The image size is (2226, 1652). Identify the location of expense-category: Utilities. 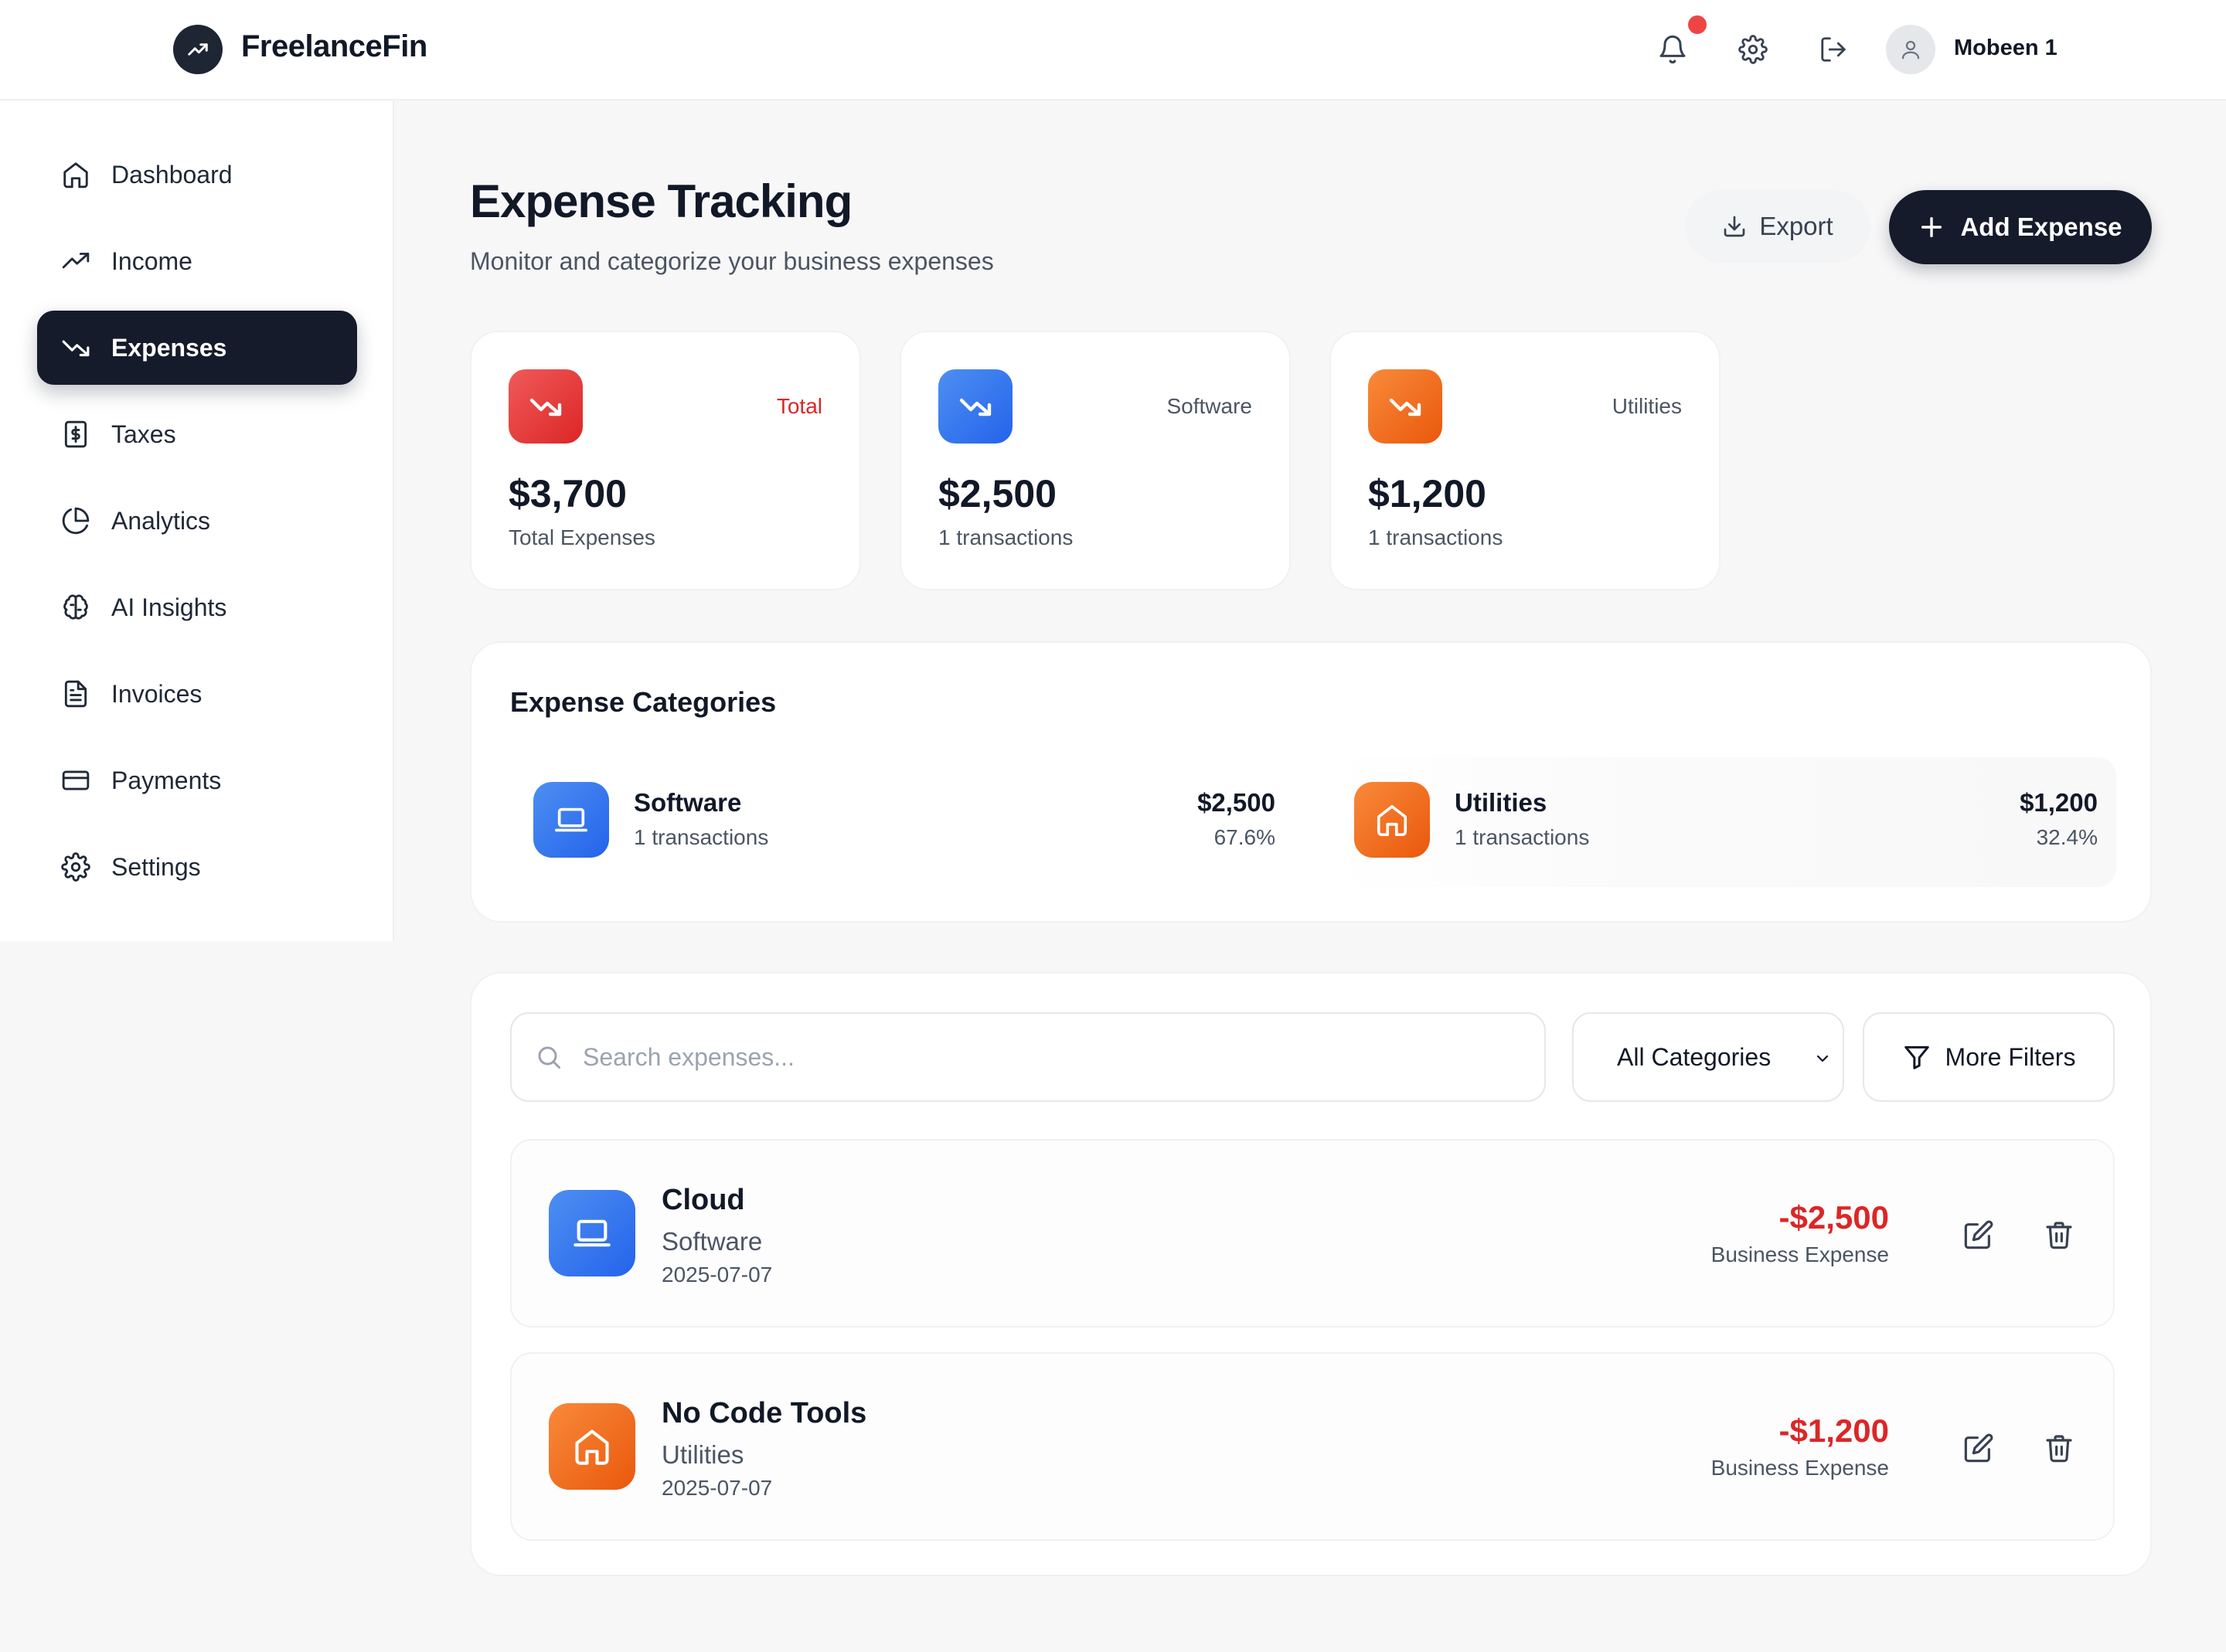
(703, 1454).